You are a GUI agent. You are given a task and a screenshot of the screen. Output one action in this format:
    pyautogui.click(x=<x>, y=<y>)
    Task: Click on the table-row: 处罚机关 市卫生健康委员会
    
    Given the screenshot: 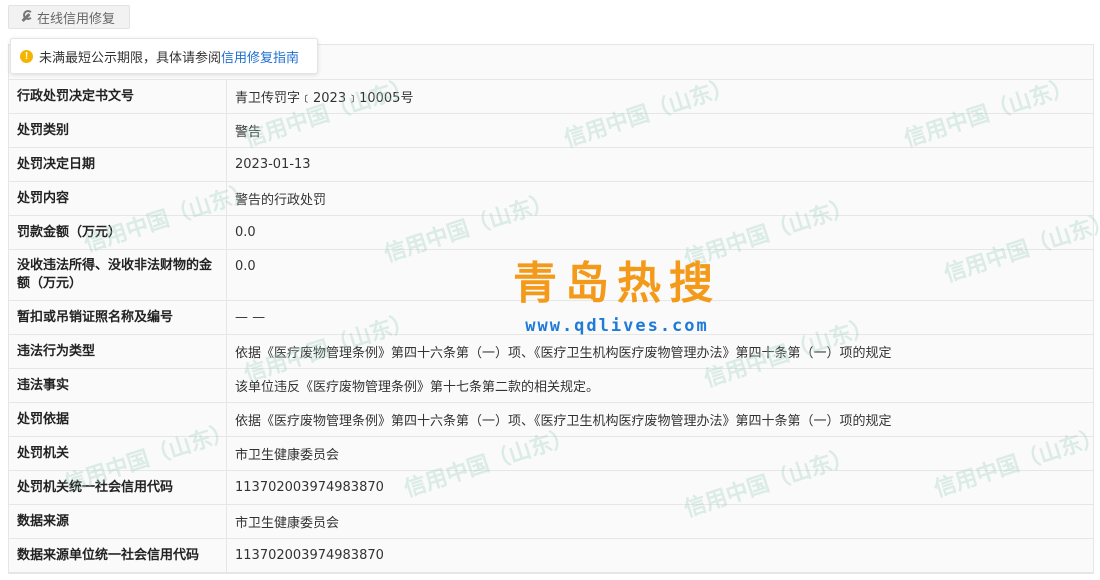 What is the action you would take?
    pyautogui.click(x=551, y=454)
    